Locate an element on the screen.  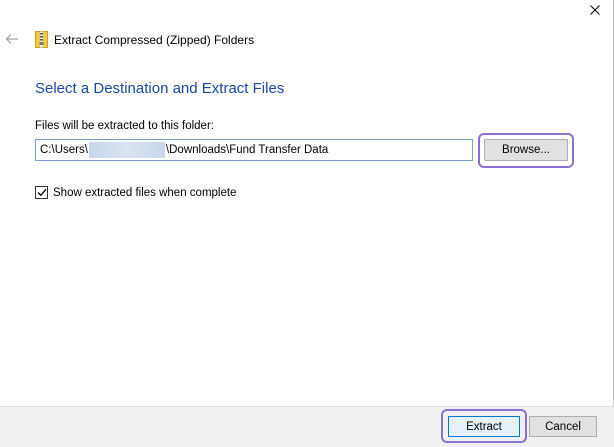
show-files-label: Show extracted files when complete is located at coordinates (145, 192).